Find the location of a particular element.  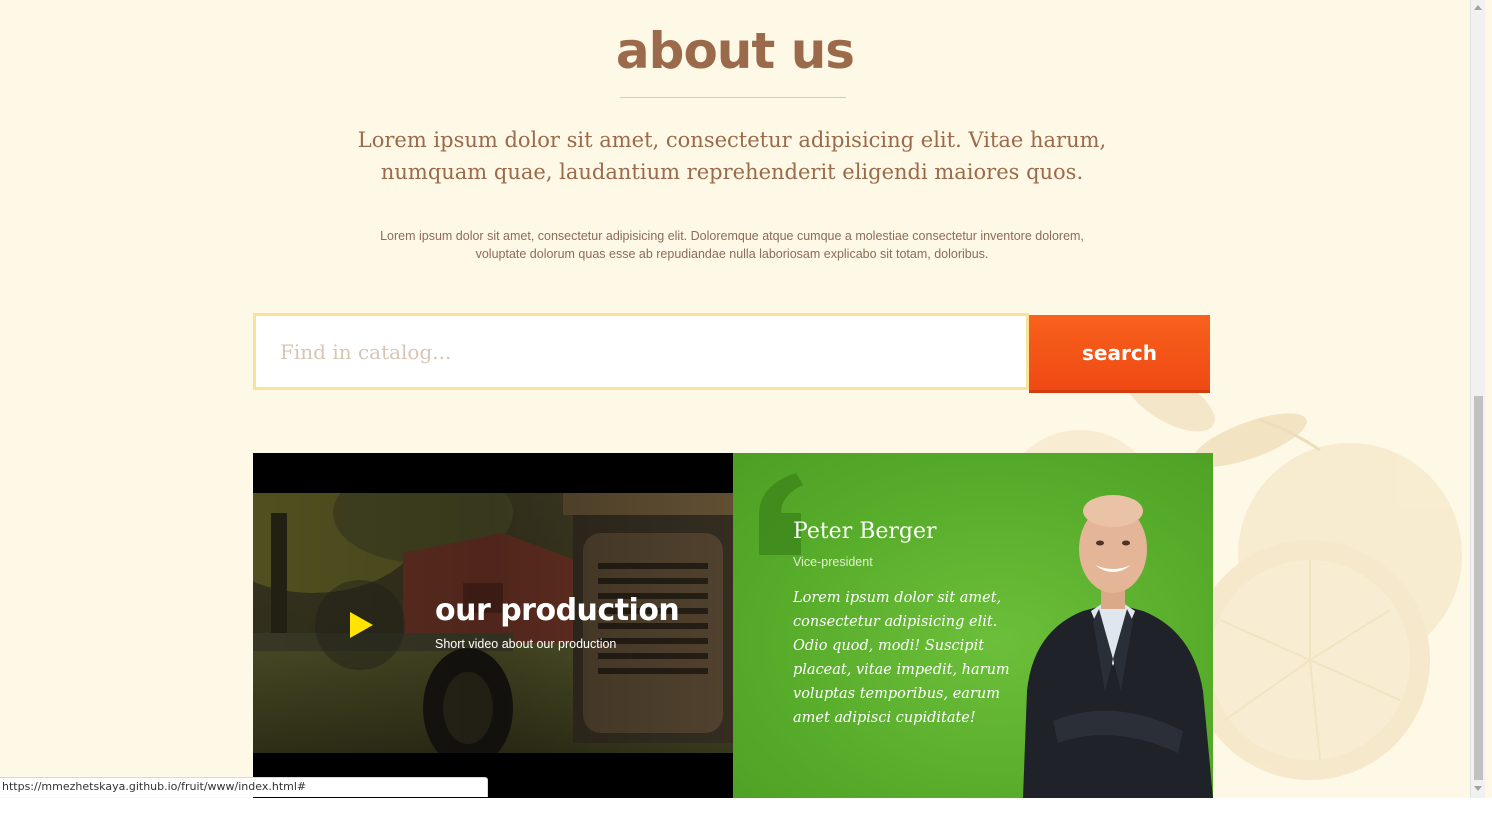

title-divider is located at coordinates (733, 97).